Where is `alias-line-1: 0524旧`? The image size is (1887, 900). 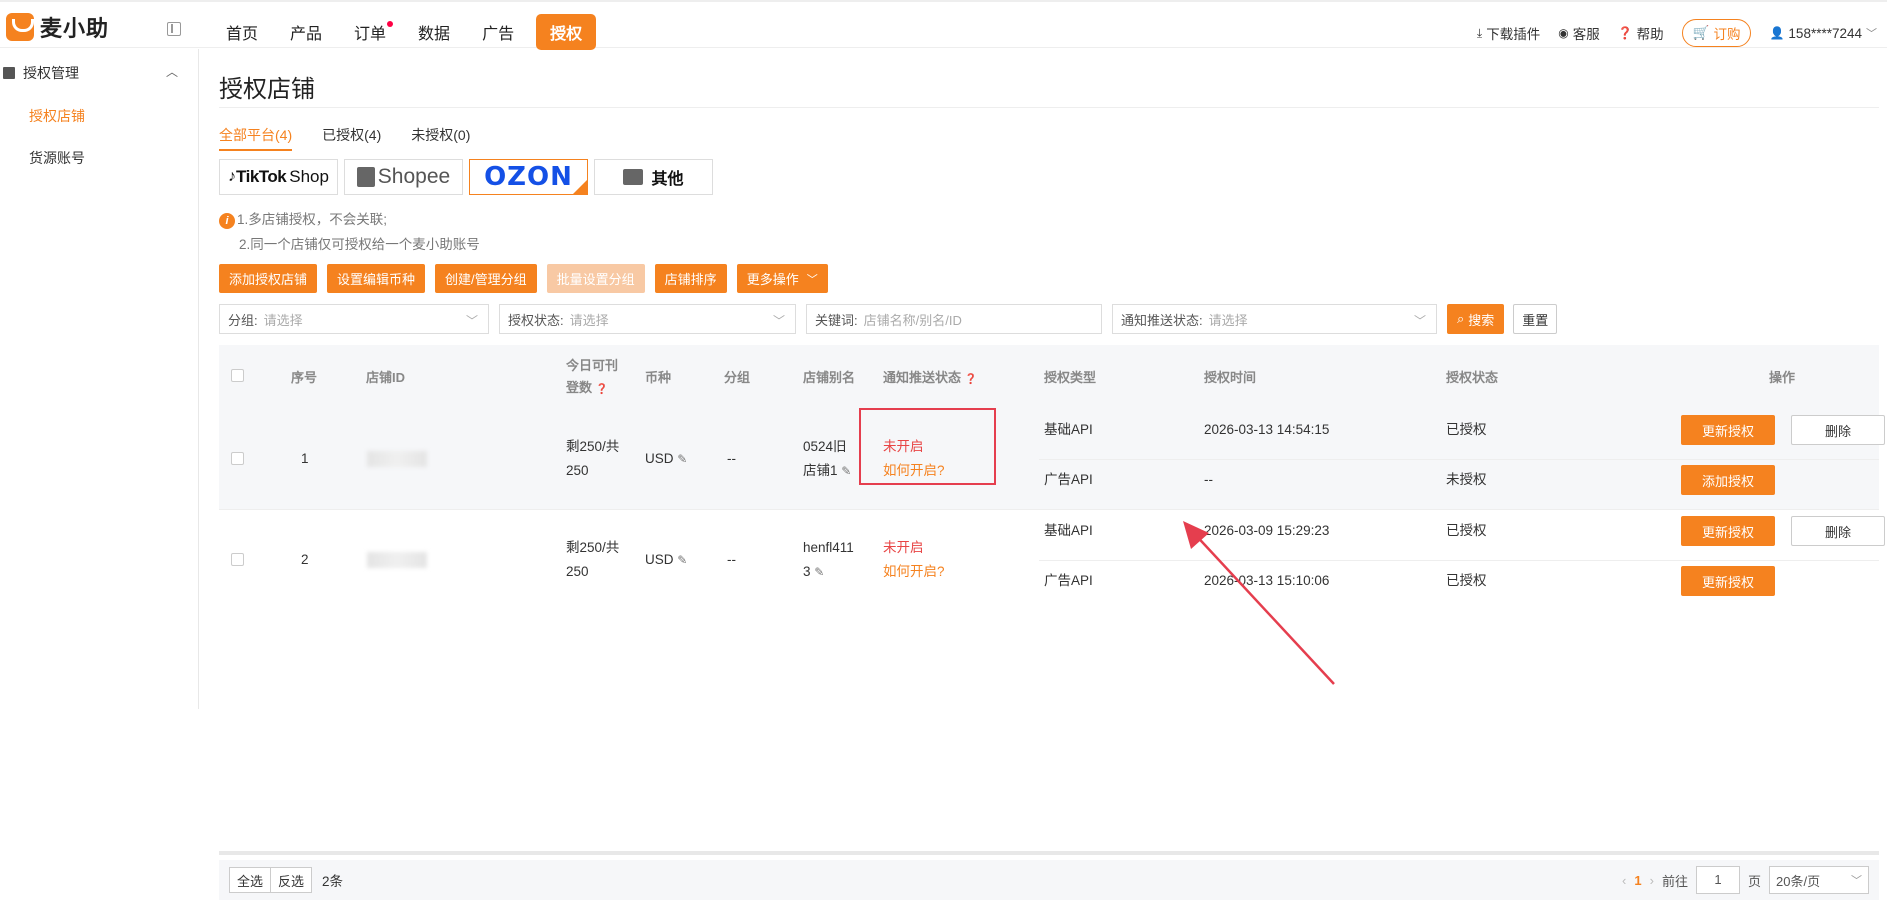
alias-line-1: 0524旧 is located at coordinates (825, 446).